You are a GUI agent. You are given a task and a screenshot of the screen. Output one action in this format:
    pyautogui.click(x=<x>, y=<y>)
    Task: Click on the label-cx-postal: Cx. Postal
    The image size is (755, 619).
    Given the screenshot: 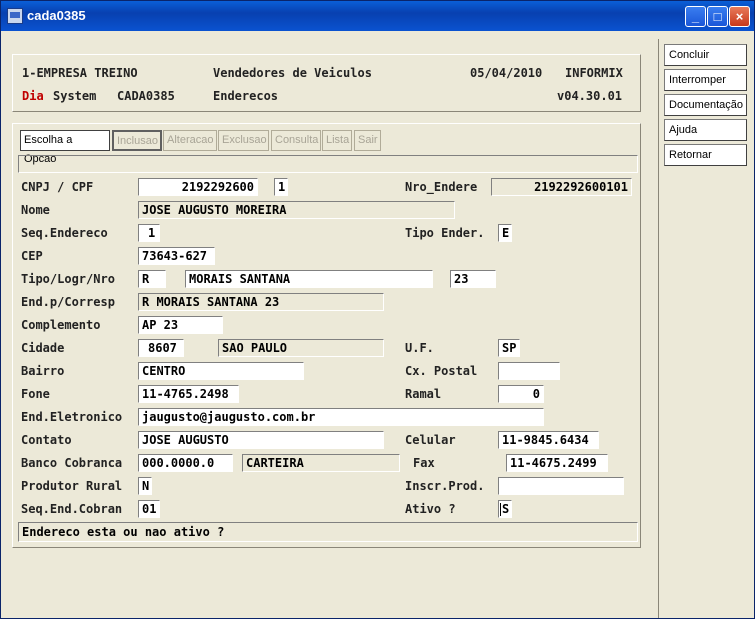 What is the action you would take?
    pyautogui.click(x=441, y=371)
    